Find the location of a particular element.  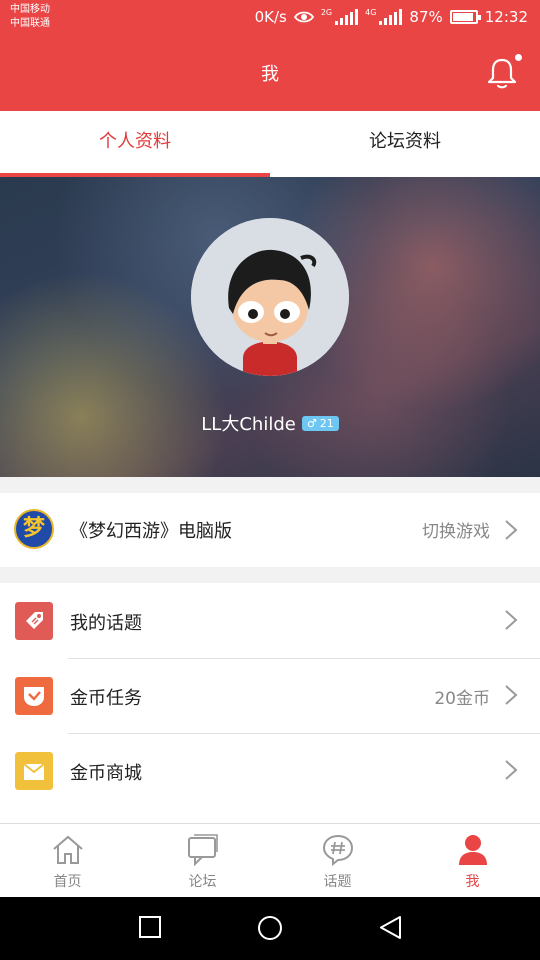

app-header: 我 is located at coordinates (270, 73).